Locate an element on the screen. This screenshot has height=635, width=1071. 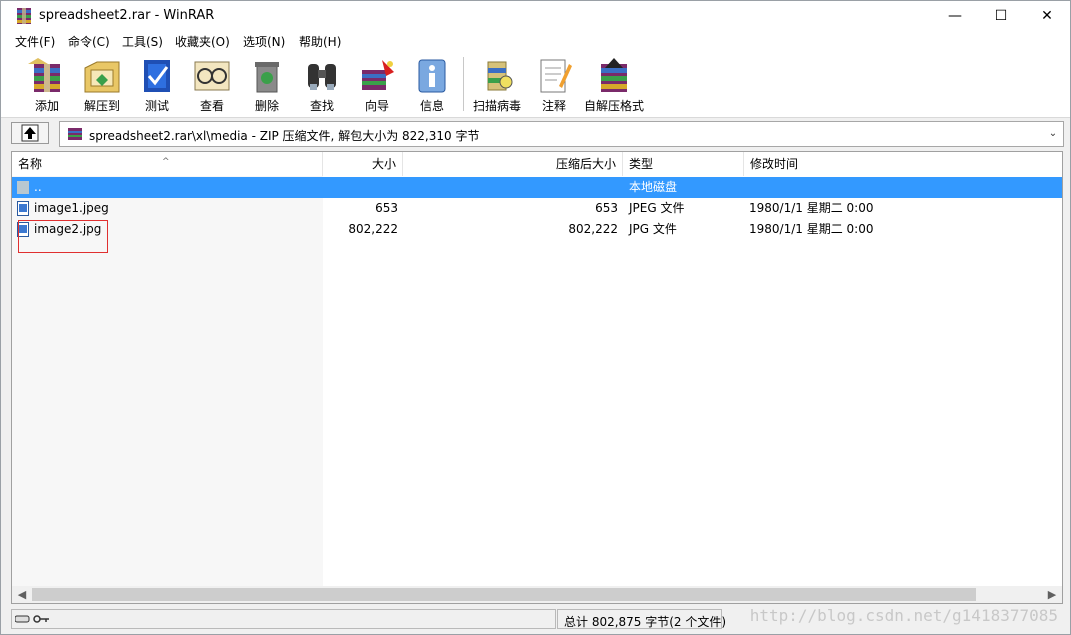
info-button: 信息 is located at coordinates (432, 84).